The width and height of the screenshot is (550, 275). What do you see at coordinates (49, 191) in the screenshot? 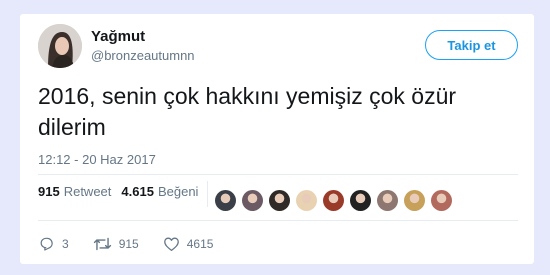
I see `retweet-stat-count: 915` at bounding box center [49, 191].